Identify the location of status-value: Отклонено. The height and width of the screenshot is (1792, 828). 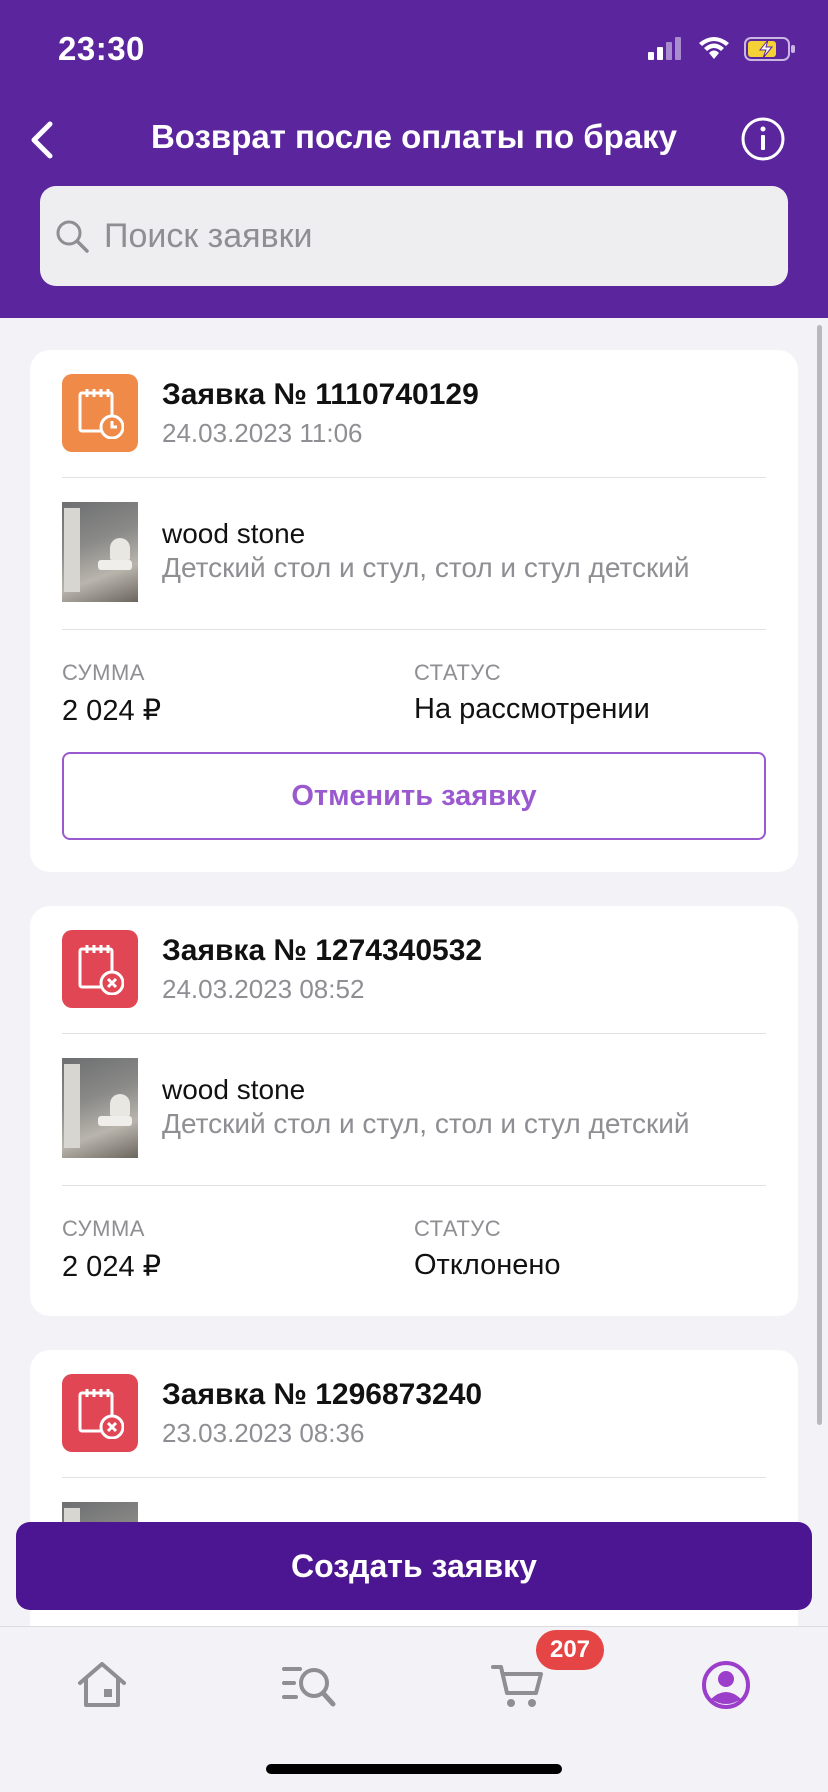
(487, 1265).